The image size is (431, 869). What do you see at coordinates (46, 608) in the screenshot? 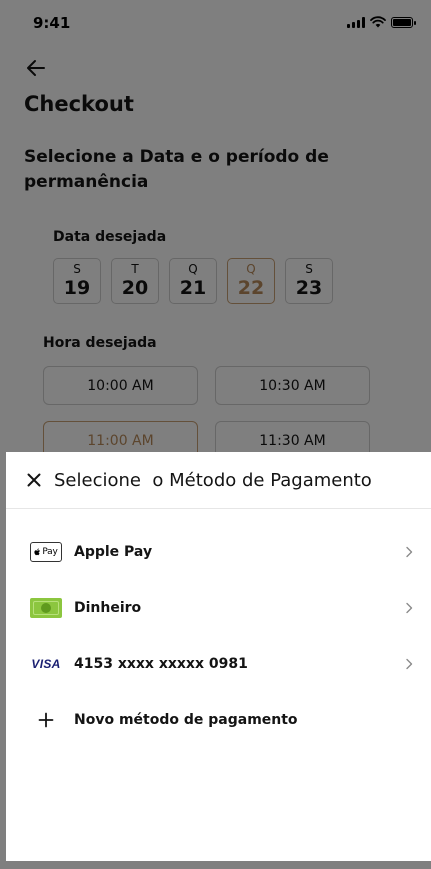
I see `cash-icon` at bounding box center [46, 608].